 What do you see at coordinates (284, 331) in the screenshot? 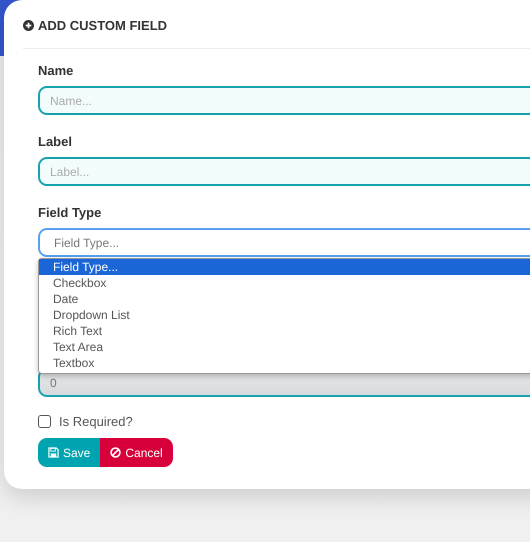
I see `dropdown-option: Rich Text` at bounding box center [284, 331].